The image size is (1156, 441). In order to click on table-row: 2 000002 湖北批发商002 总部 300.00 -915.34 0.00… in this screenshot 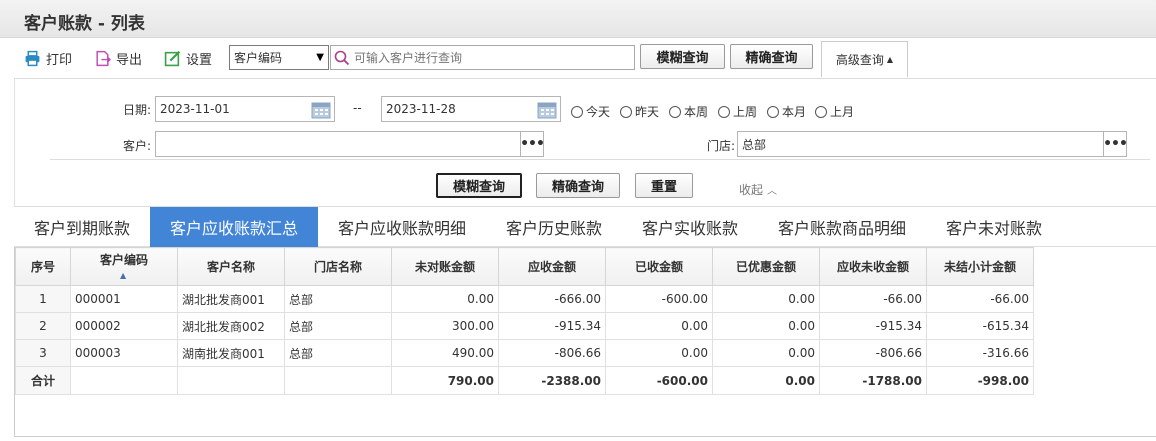, I will do `click(524, 326)`.